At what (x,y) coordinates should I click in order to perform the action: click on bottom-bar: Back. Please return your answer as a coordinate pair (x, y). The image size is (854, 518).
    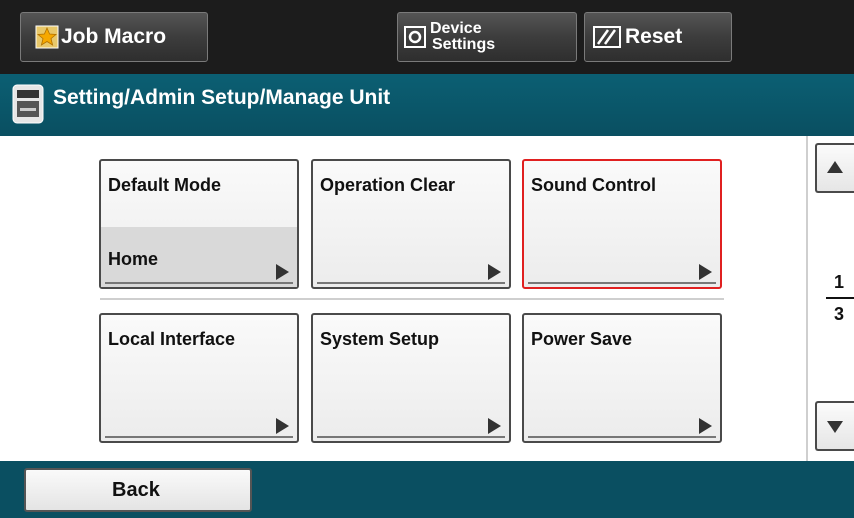
    Looking at the image, I should click on (427, 489).